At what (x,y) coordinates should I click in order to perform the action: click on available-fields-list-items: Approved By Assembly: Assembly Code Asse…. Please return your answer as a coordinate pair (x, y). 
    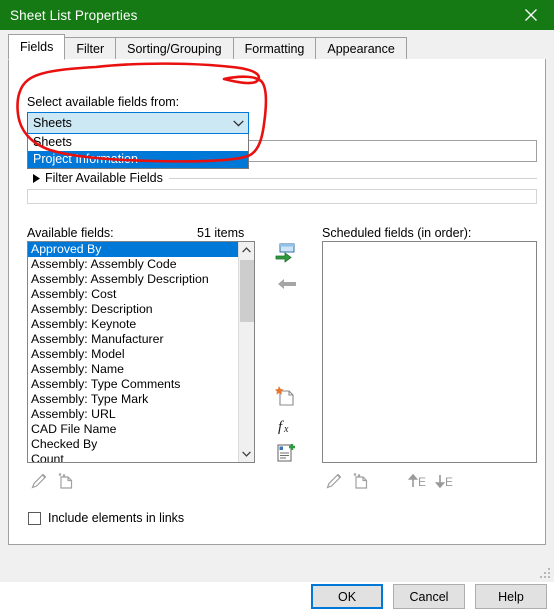
    Looking at the image, I should click on (133, 352).